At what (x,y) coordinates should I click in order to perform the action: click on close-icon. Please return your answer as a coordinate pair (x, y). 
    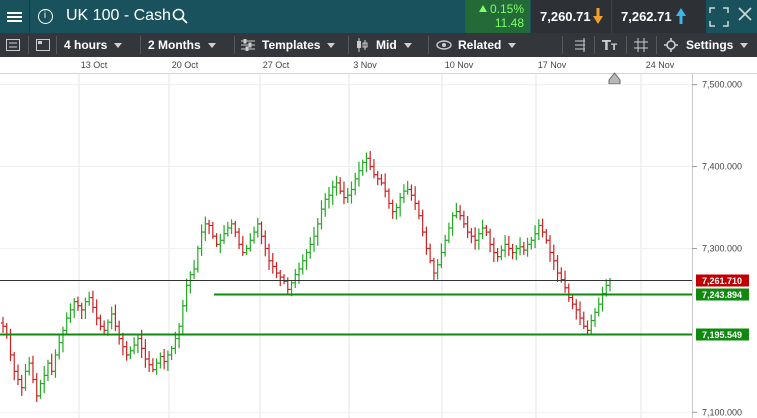
    Looking at the image, I should click on (745, 14).